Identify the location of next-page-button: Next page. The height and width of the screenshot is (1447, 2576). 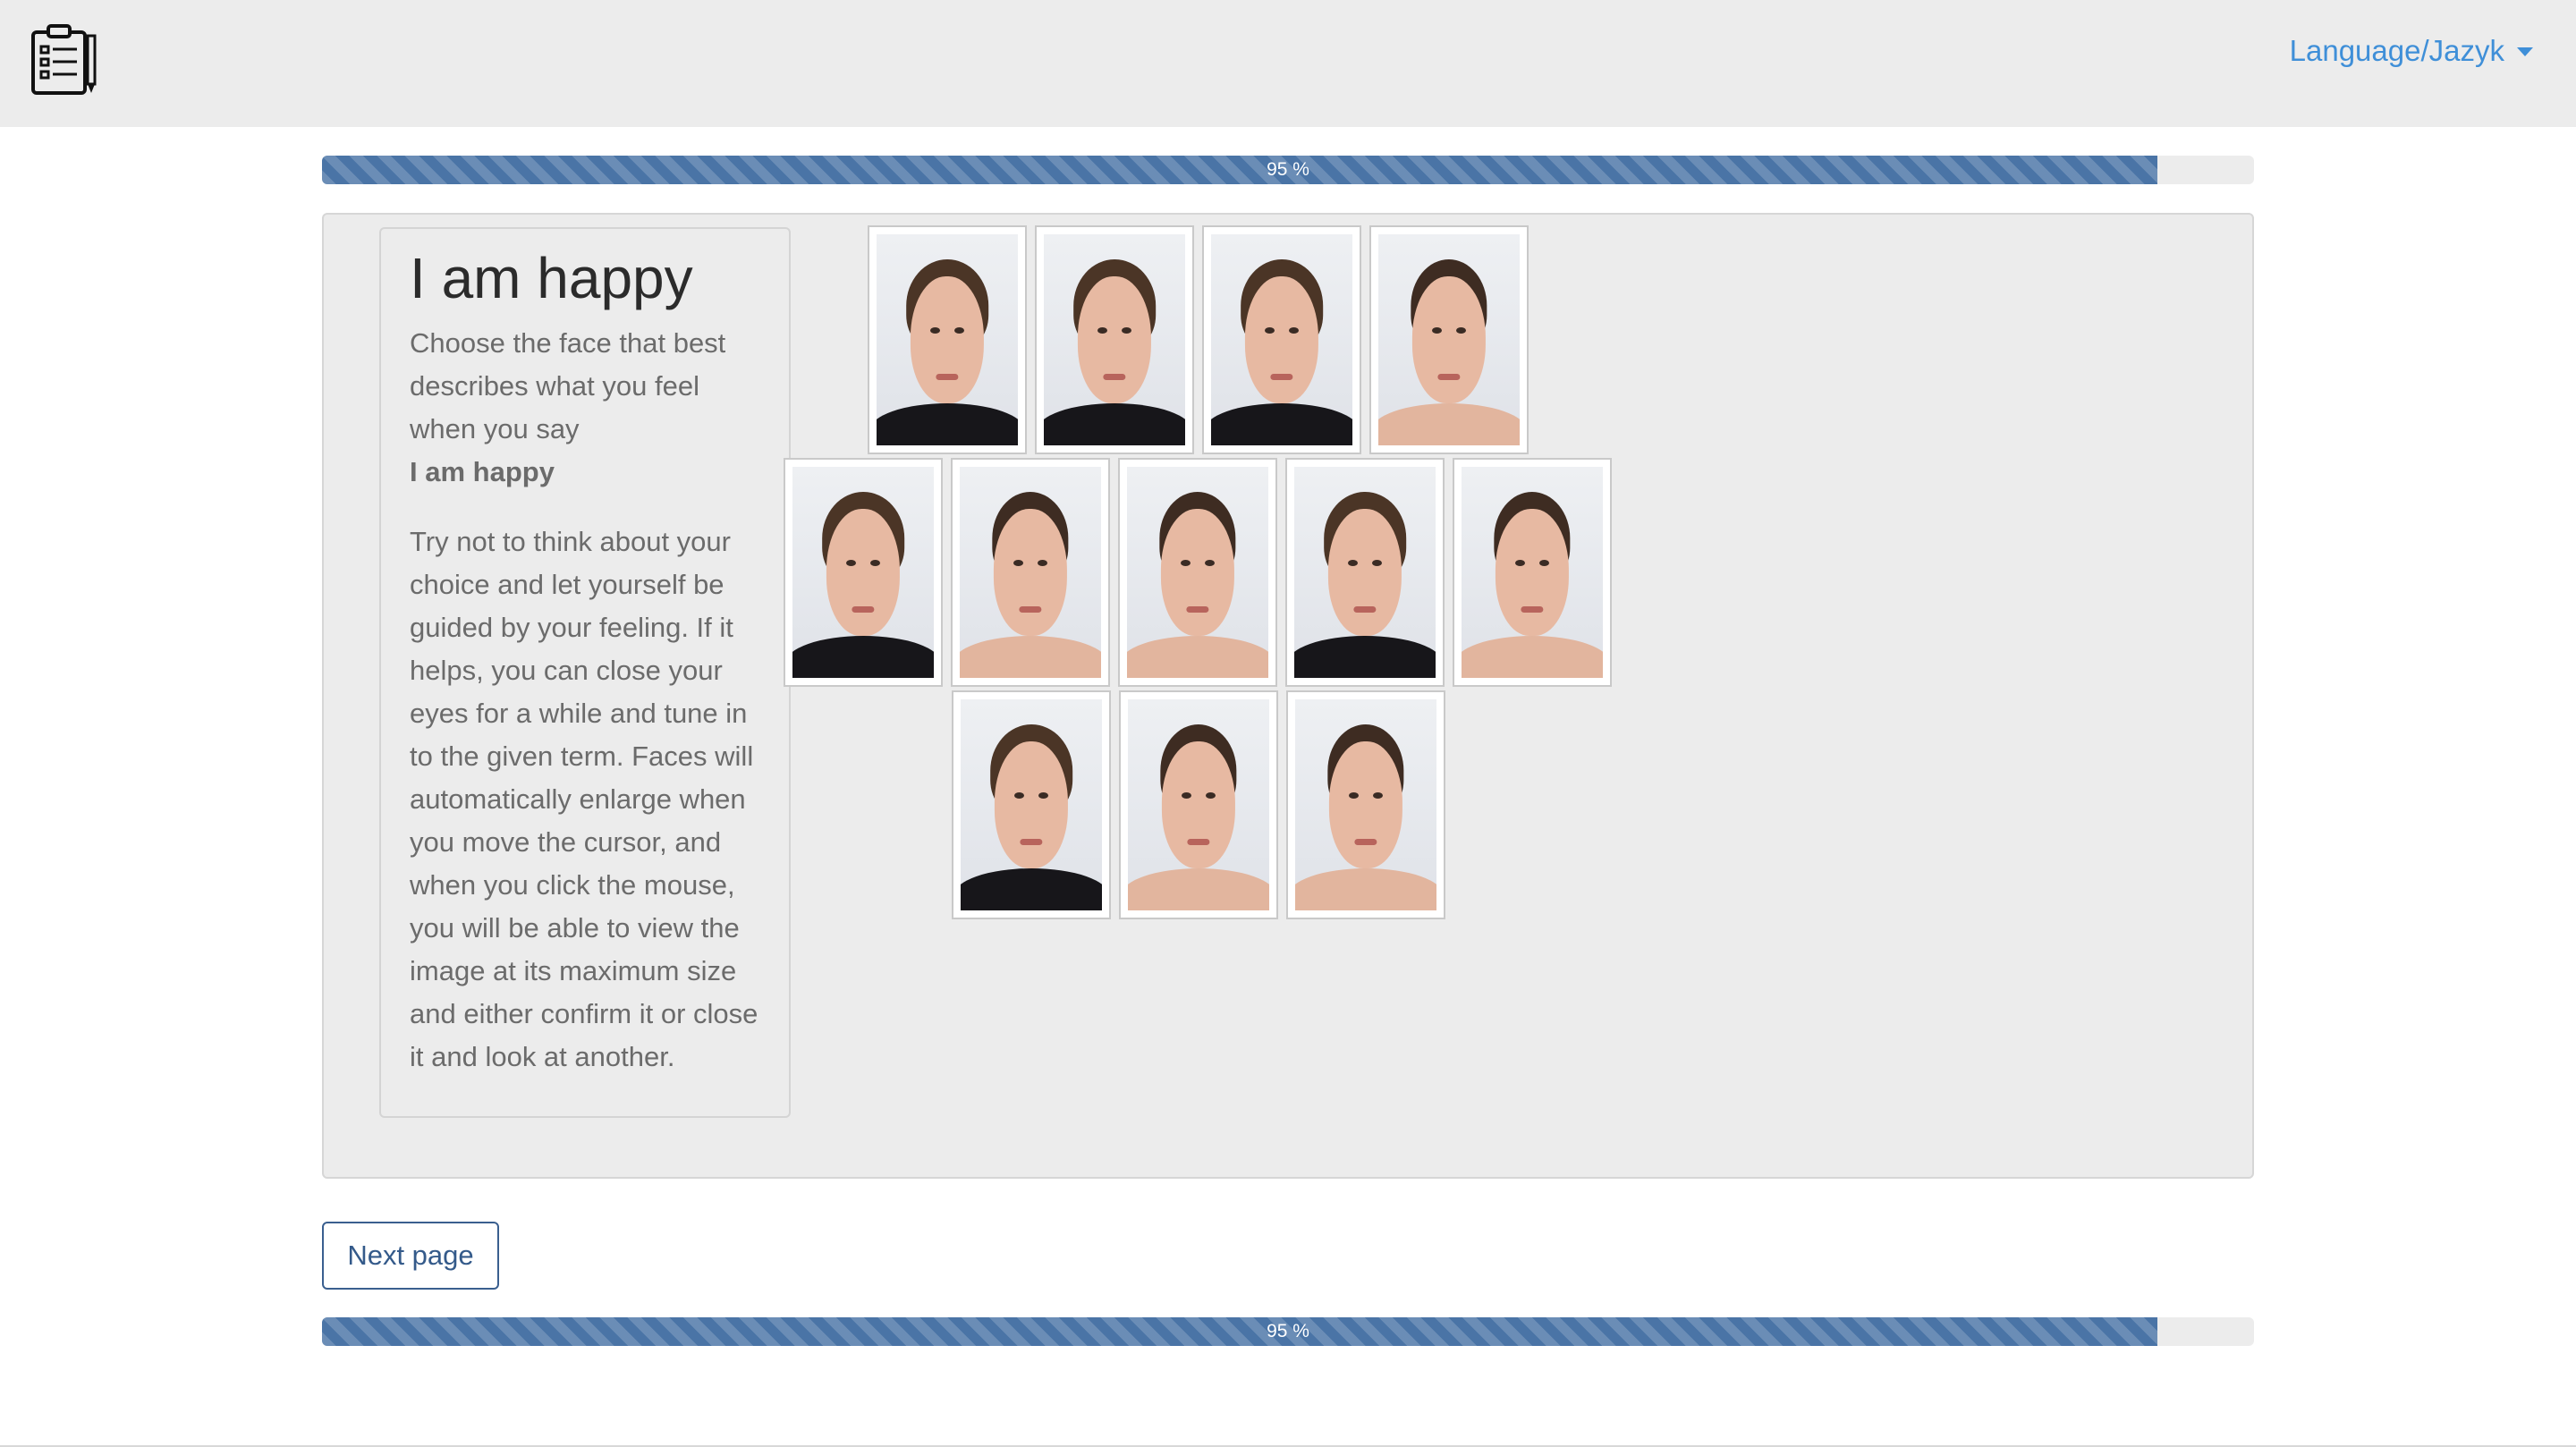
(410, 1256).